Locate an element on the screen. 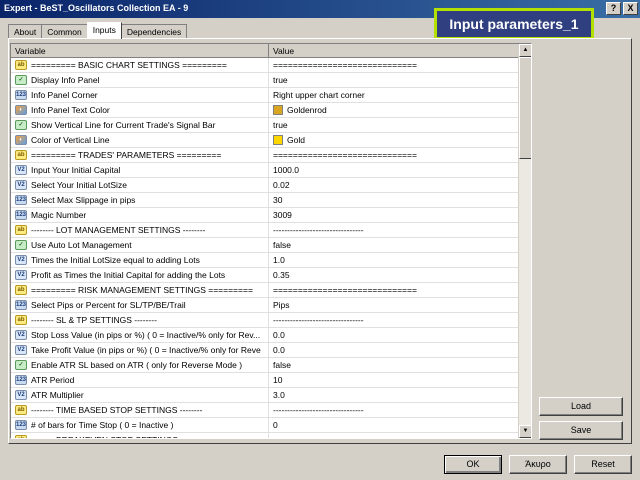 Image resolution: width=640 pixels, height=480 pixels. param-variable-cell: 123 Magic Number is located at coordinates (140, 215).